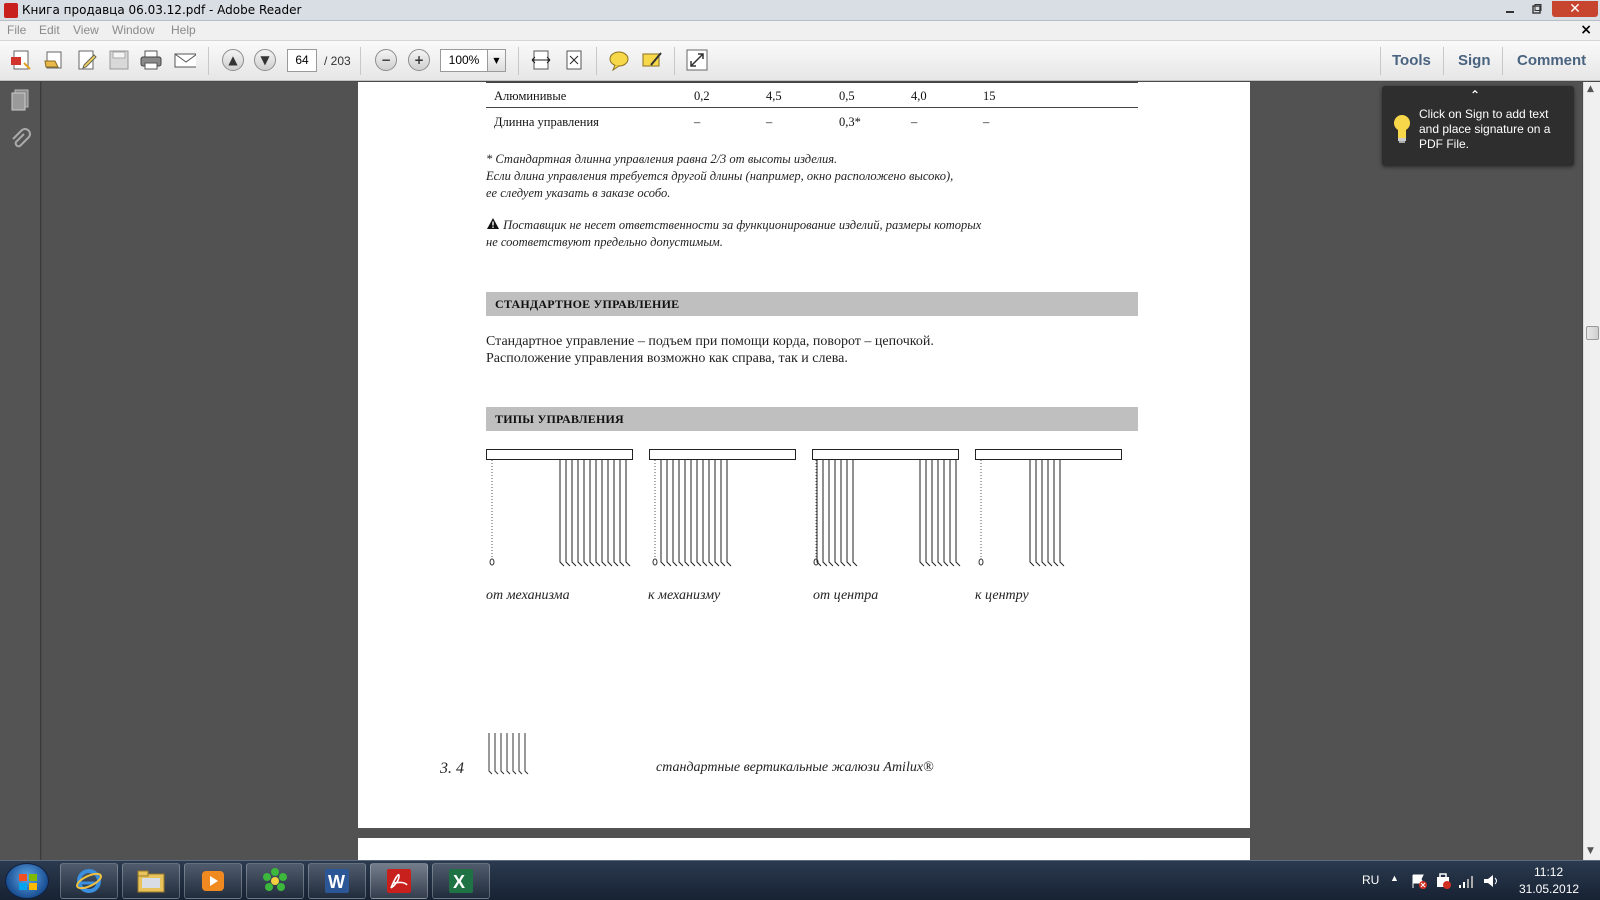  Describe the element at coordinates (89, 881) in the screenshot. I see `taskbar-internet-explorer` at that location.